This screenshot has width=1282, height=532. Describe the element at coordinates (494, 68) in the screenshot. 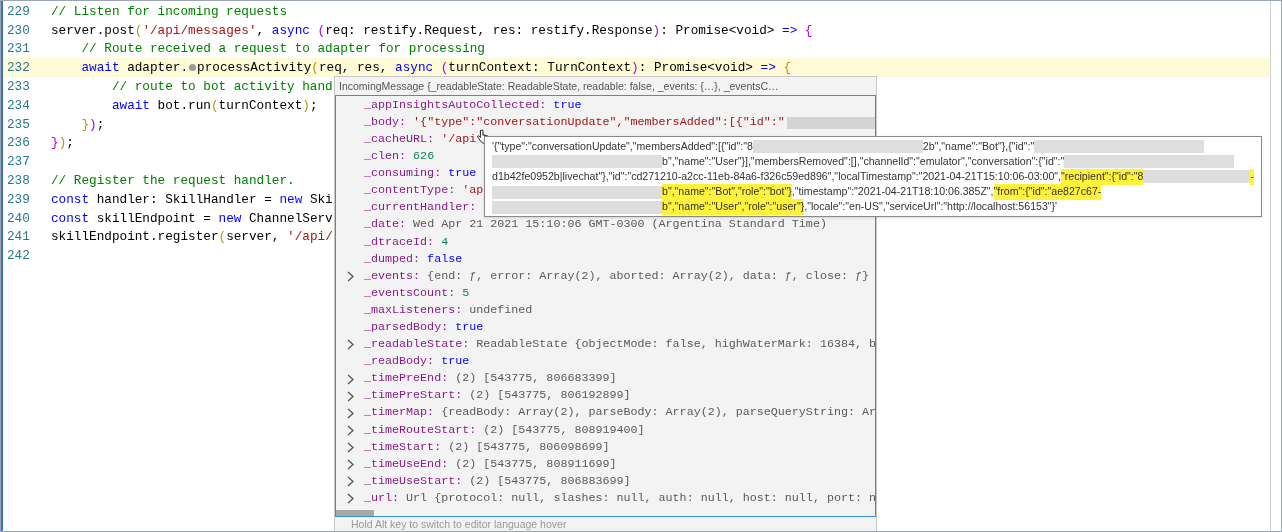

I see `code-text: processActivity(req, res, async (turnContext: TurnContext): Promise<void> => {` at that location.